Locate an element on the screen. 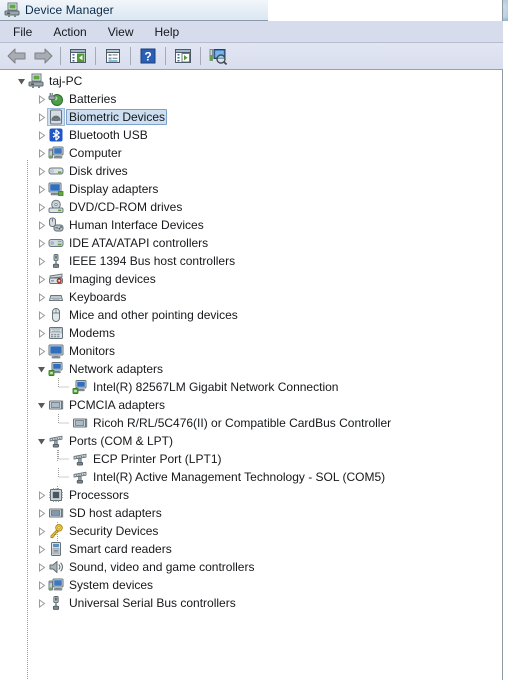  tree-node-root: taj-PC is located at coordinates (49, 81).